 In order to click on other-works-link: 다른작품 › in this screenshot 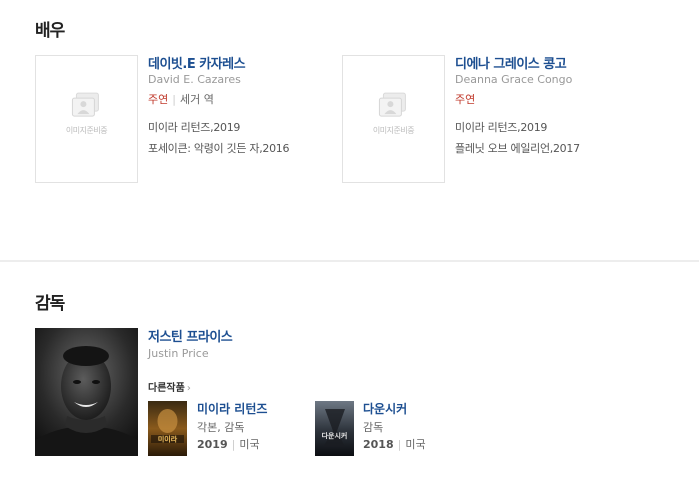, I will do `click(169, 386)`.